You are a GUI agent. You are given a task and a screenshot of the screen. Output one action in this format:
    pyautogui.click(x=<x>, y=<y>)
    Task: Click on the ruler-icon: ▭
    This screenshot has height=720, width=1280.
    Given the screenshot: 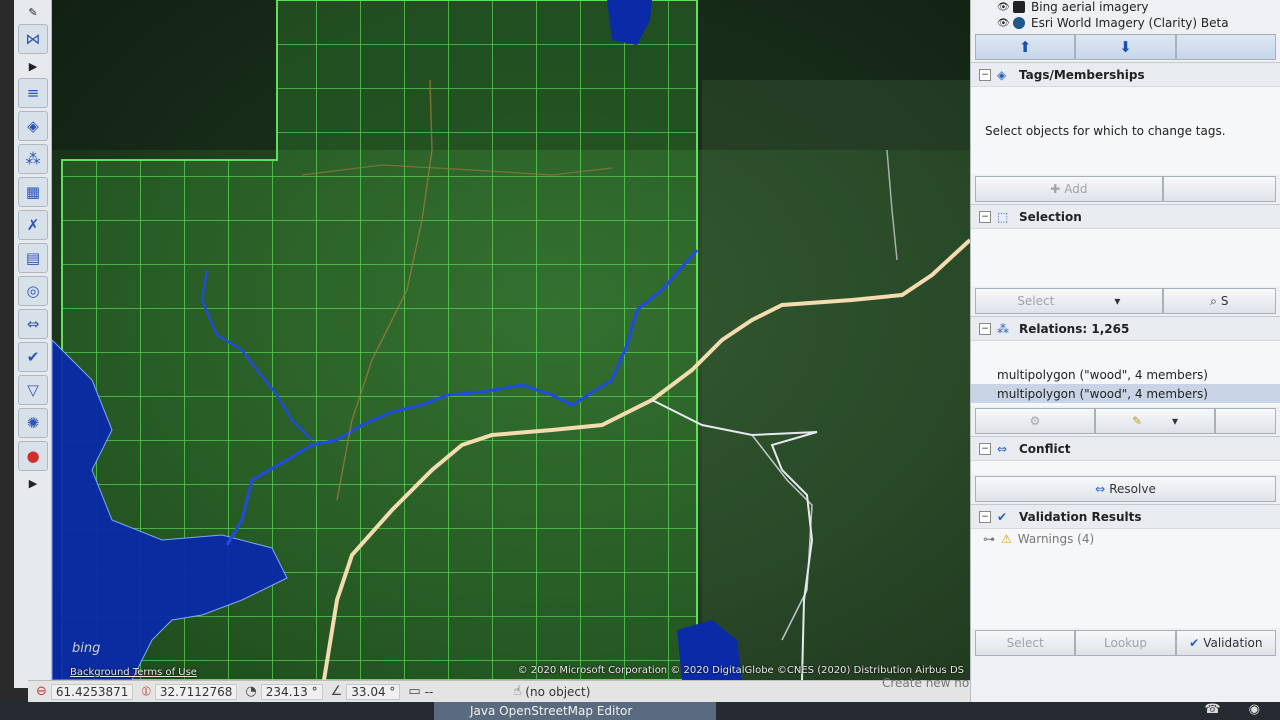 What is the action you would take?
    pyautogui.click(x=414, y=691)
    